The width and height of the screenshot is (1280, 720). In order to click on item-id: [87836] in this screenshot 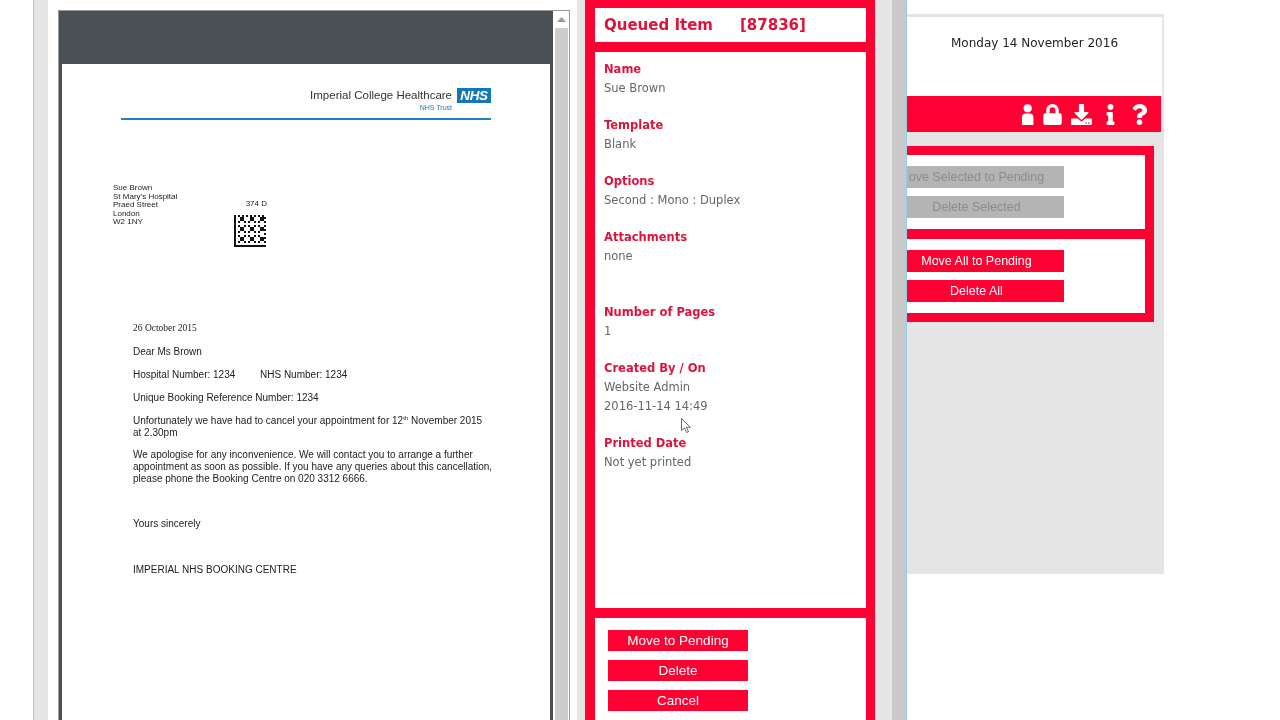, I will do `click(773, 25)`.